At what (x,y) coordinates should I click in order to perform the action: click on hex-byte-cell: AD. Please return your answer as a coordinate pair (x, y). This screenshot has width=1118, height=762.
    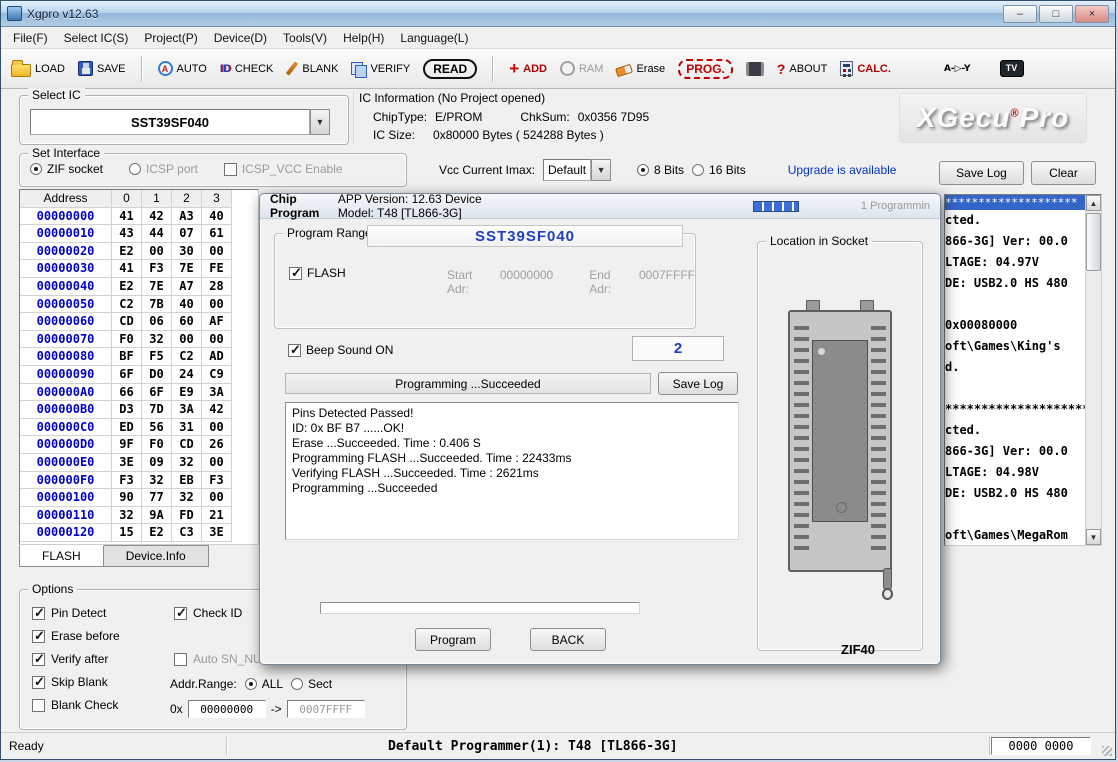
    Looking at the image, I should click on (217, 357).